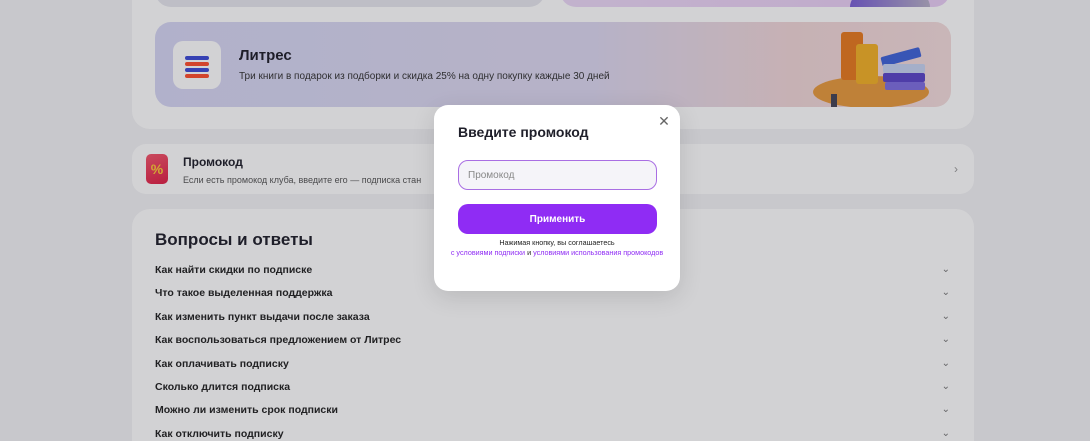 The height and width of the screenshot is (441, 1090). Describe the element at coordinates (664, 121) in the screenshot. I see `close-icon: ✕` at that location.